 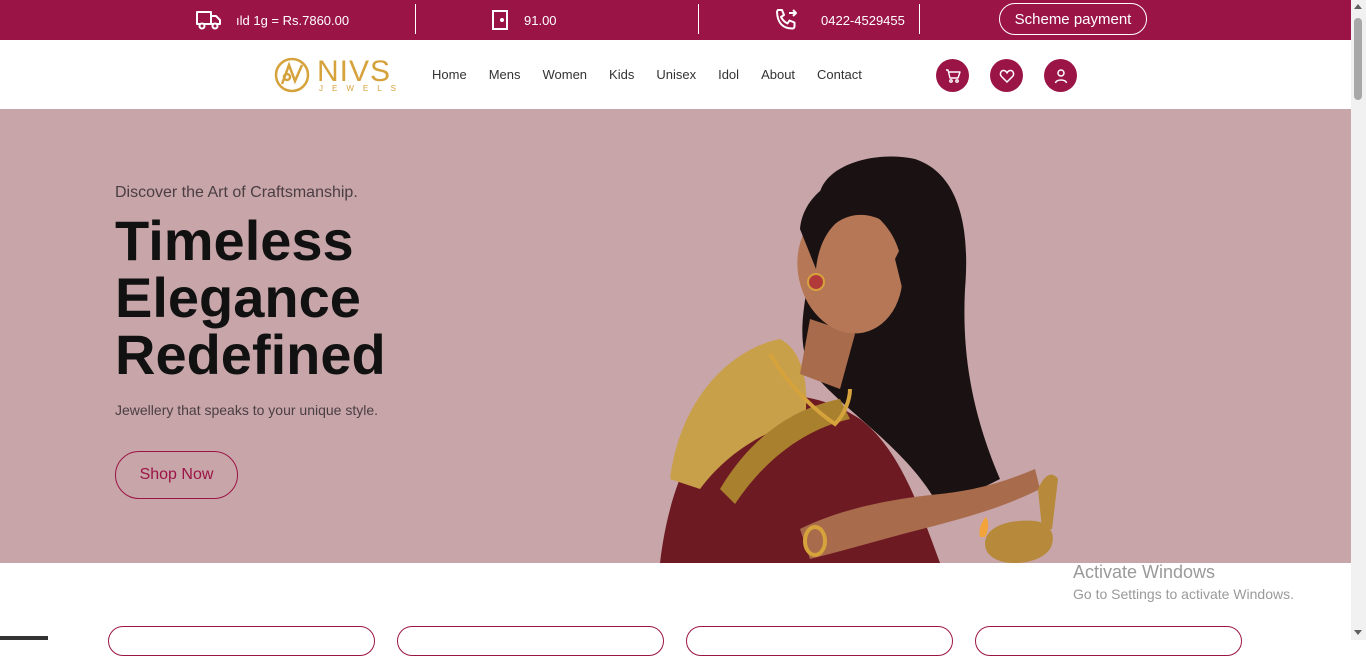 What do you see at coordinates (250, 354) in the screenshot?
I see `hero-title-line: Redefined` at bounding box center [250, 354].